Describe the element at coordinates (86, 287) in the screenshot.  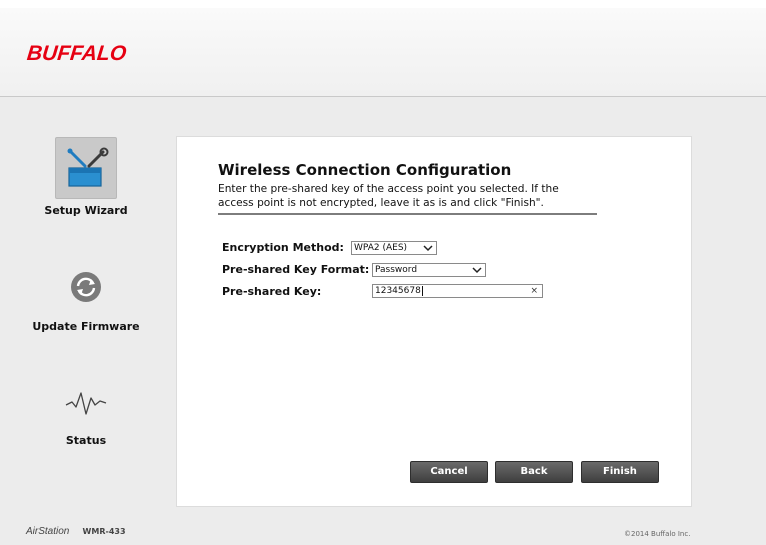
I see `refresh-icon` at that location.